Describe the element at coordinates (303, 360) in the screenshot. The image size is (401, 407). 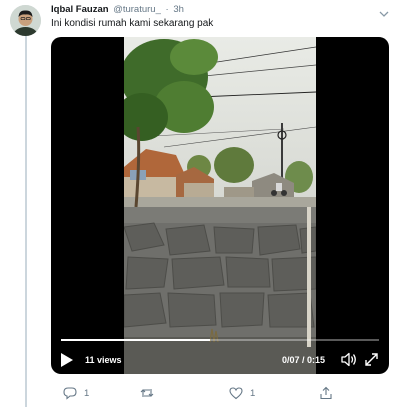
I see `video-time: 0/07 / 0:15` at that location.